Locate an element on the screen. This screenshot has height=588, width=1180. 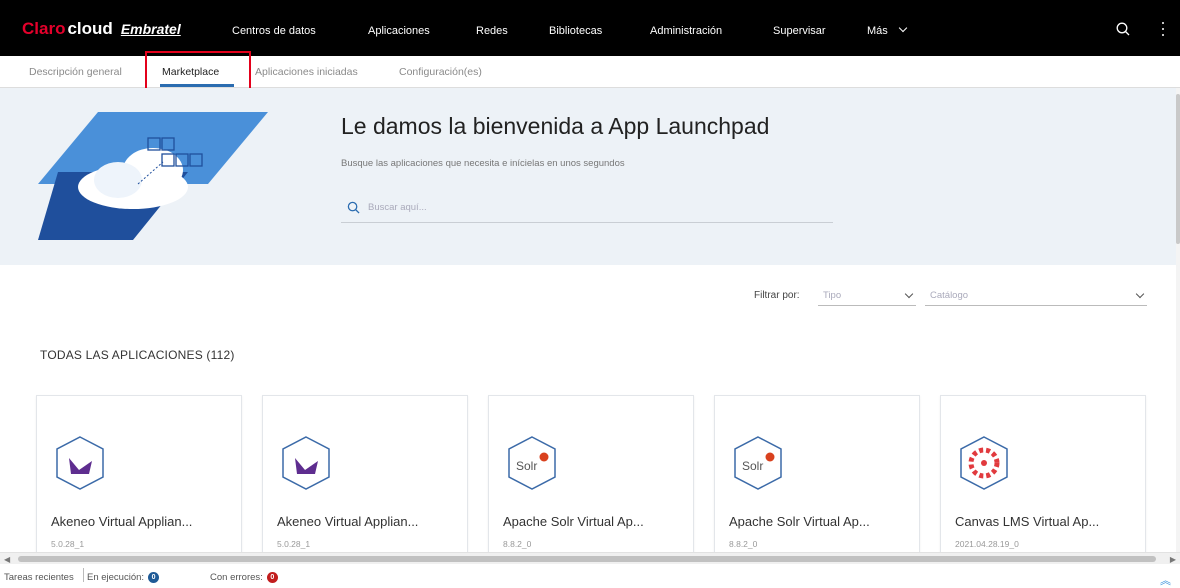
filter-label: Filtrar por: is located at coordinates (777, 295).